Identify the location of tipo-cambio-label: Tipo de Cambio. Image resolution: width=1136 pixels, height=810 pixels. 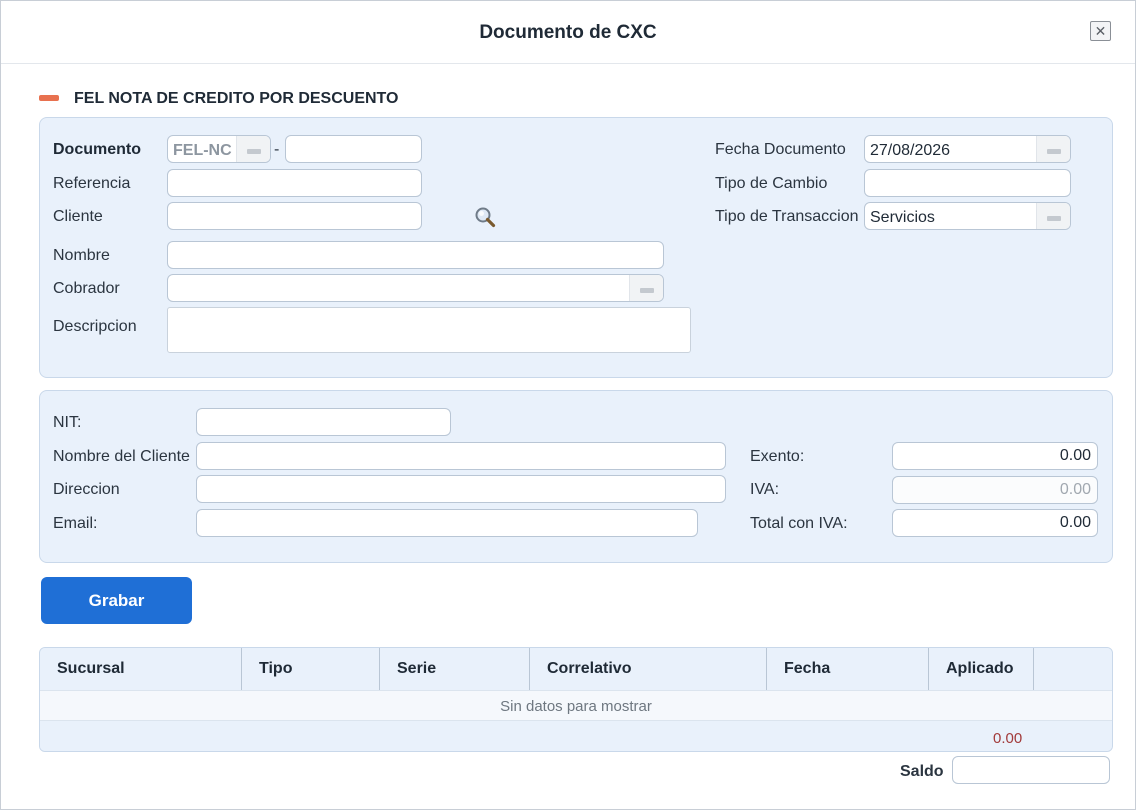
(771, 183).